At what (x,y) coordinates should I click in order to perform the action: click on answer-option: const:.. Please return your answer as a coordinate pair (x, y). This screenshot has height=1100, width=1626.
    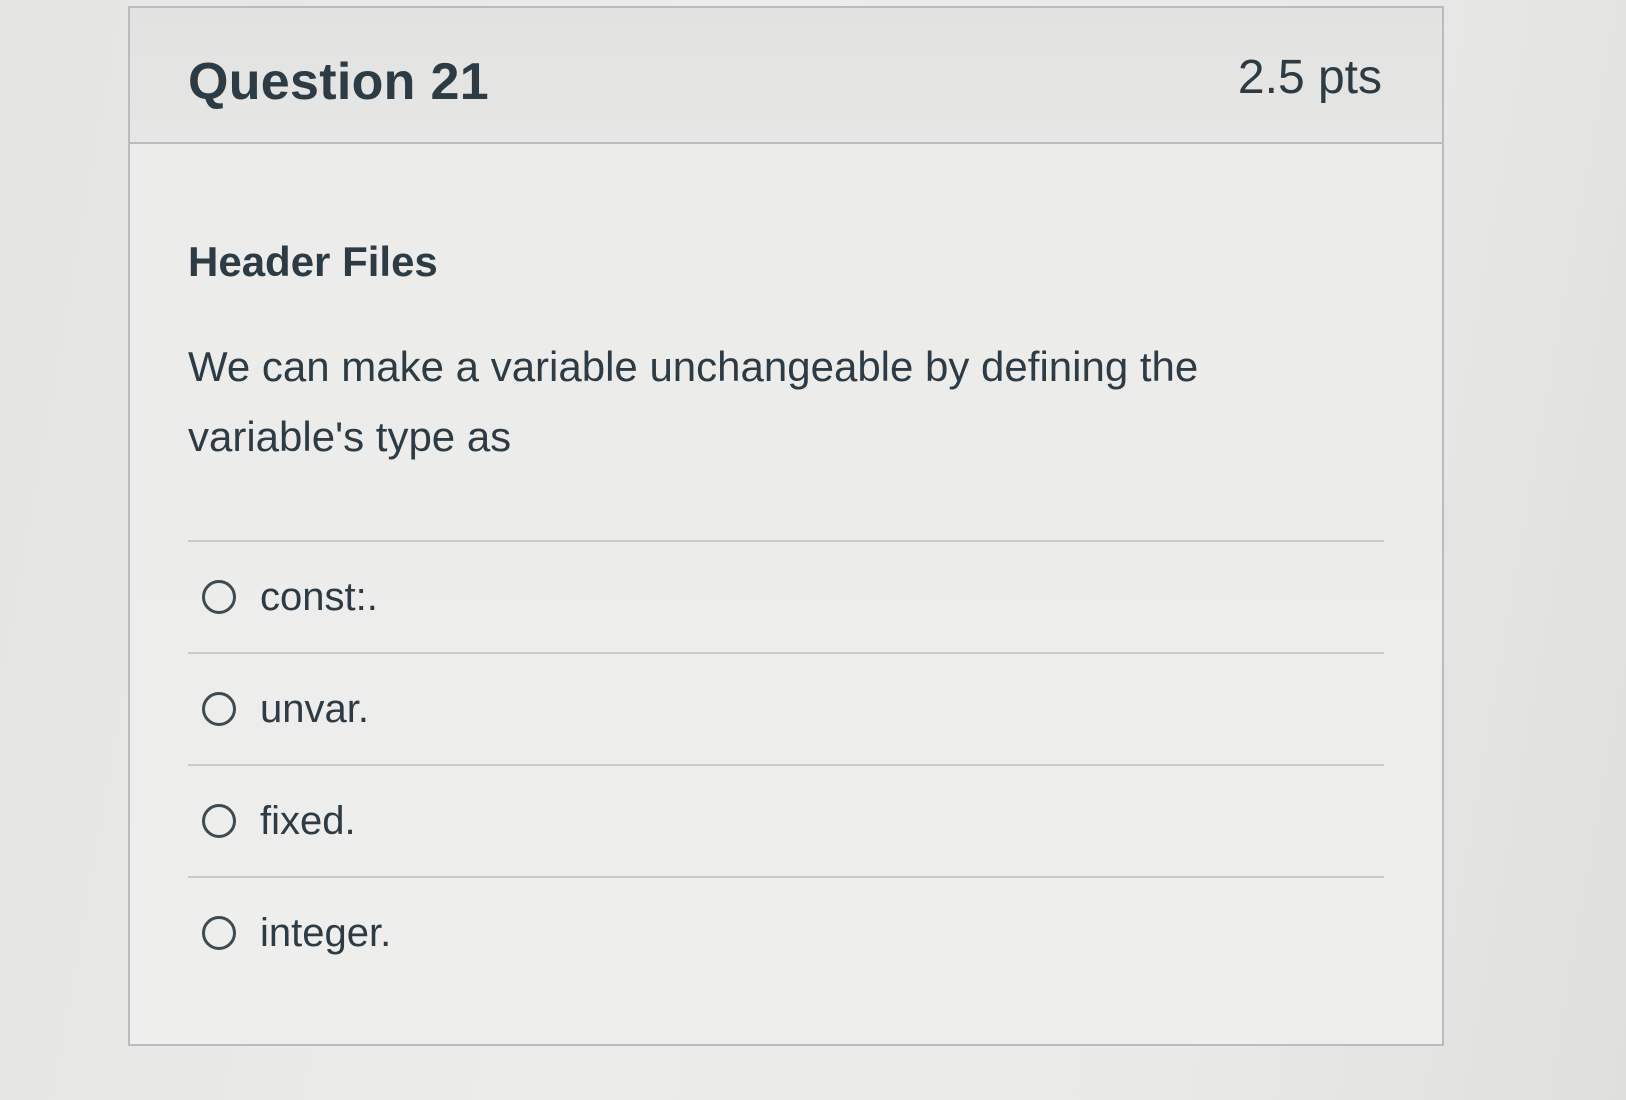
    Looking at the image, I should click on (786, 596).